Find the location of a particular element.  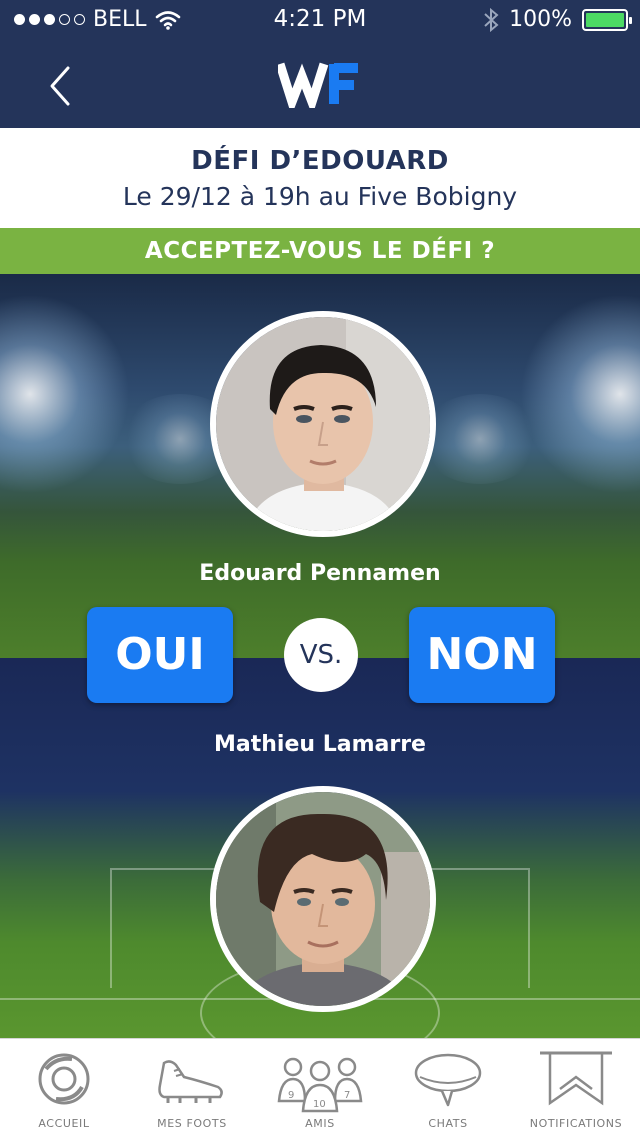

app-logo is located at coordinates (321, 87).